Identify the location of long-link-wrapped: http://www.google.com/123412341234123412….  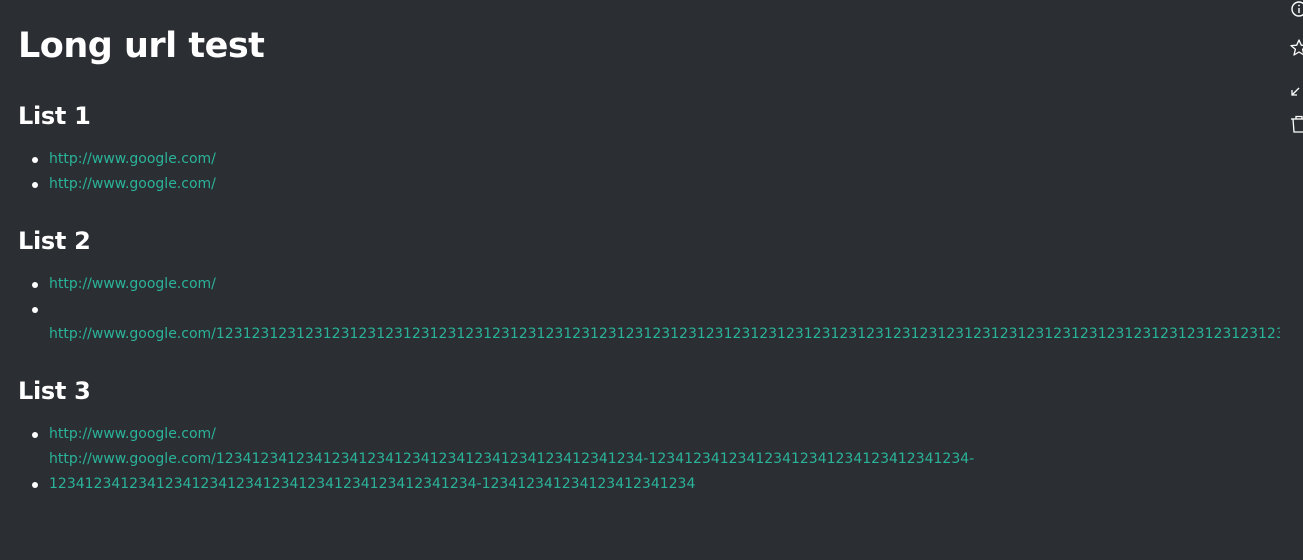
(511, 472).